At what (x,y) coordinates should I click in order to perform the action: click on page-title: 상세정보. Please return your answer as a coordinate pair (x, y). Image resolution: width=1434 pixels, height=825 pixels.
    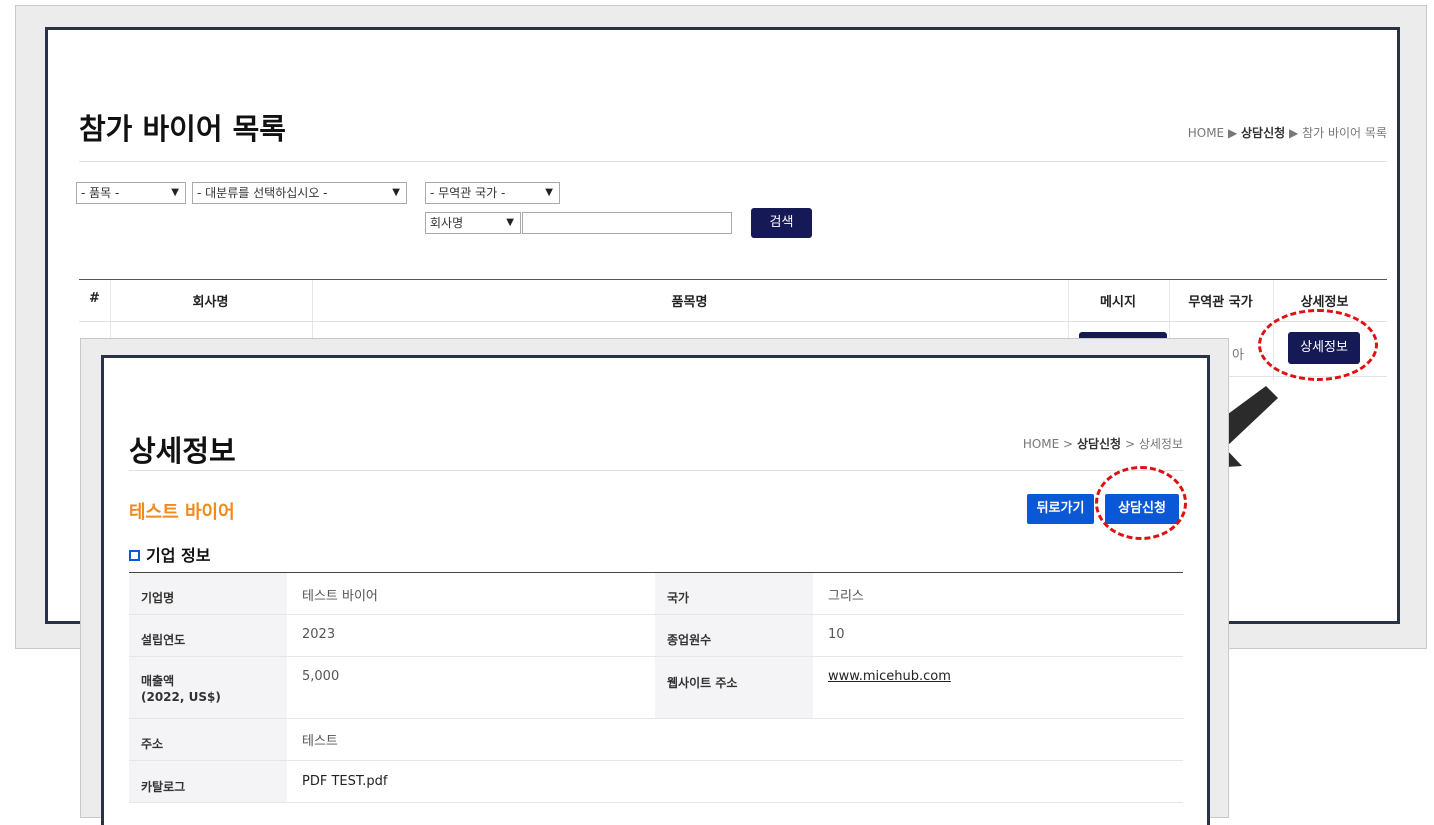
    Looking at the image, I should click on (182, 451).